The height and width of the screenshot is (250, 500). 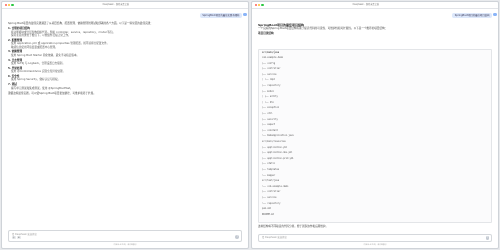 What do you see at coordinates (269, 175) in the screenshot?
I see `tree-line: └── mapper` at bounding box center [269, 175].